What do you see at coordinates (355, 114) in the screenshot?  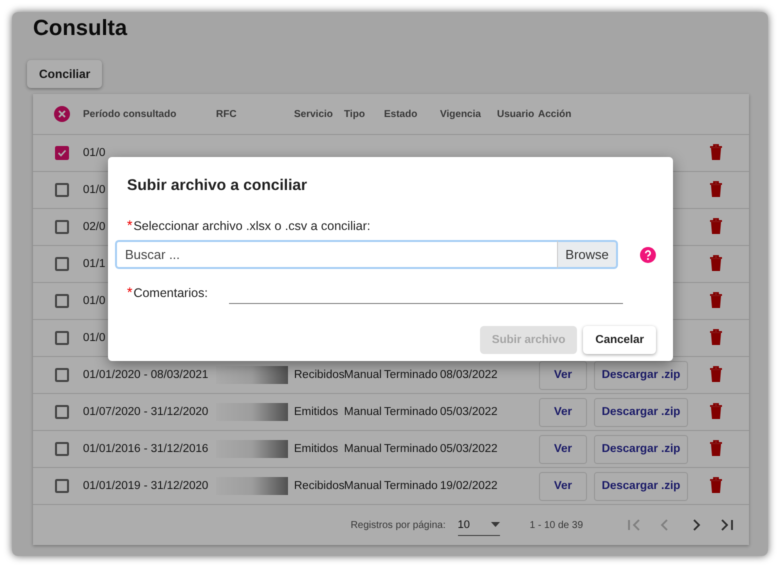 I see `column-header: Tipo` at bounding box center [355, 114].